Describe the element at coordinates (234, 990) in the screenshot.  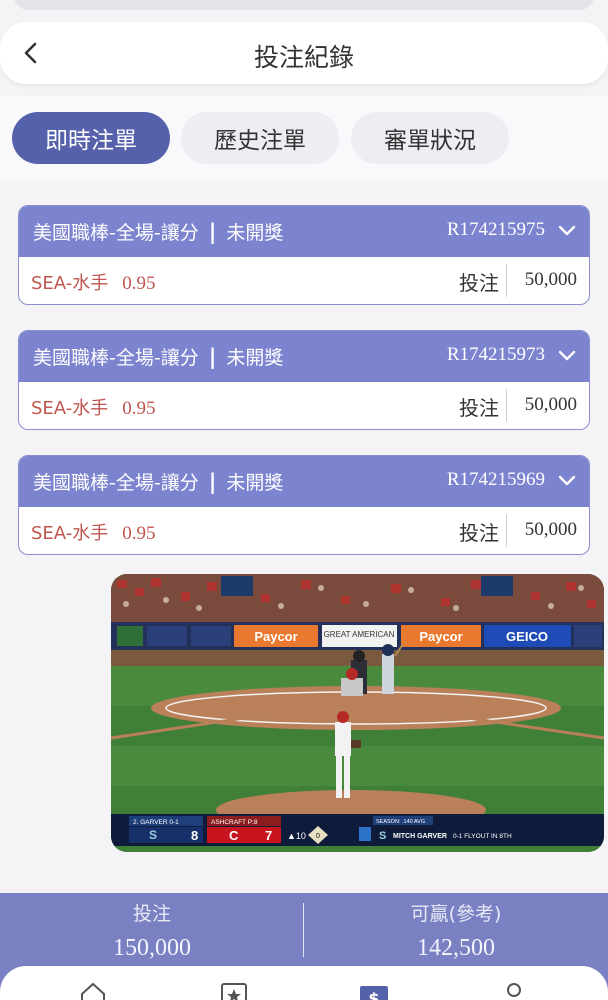
I see `star-card-icon` at that location.